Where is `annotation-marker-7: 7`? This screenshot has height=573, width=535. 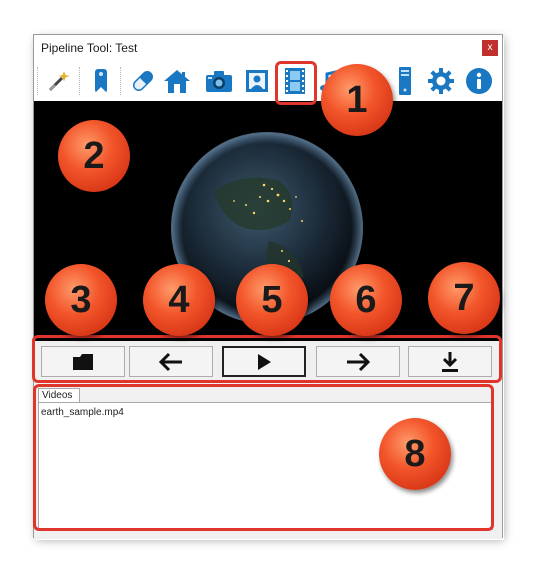 annotation-marker-7: 7 is located at coordinates (464, 298).